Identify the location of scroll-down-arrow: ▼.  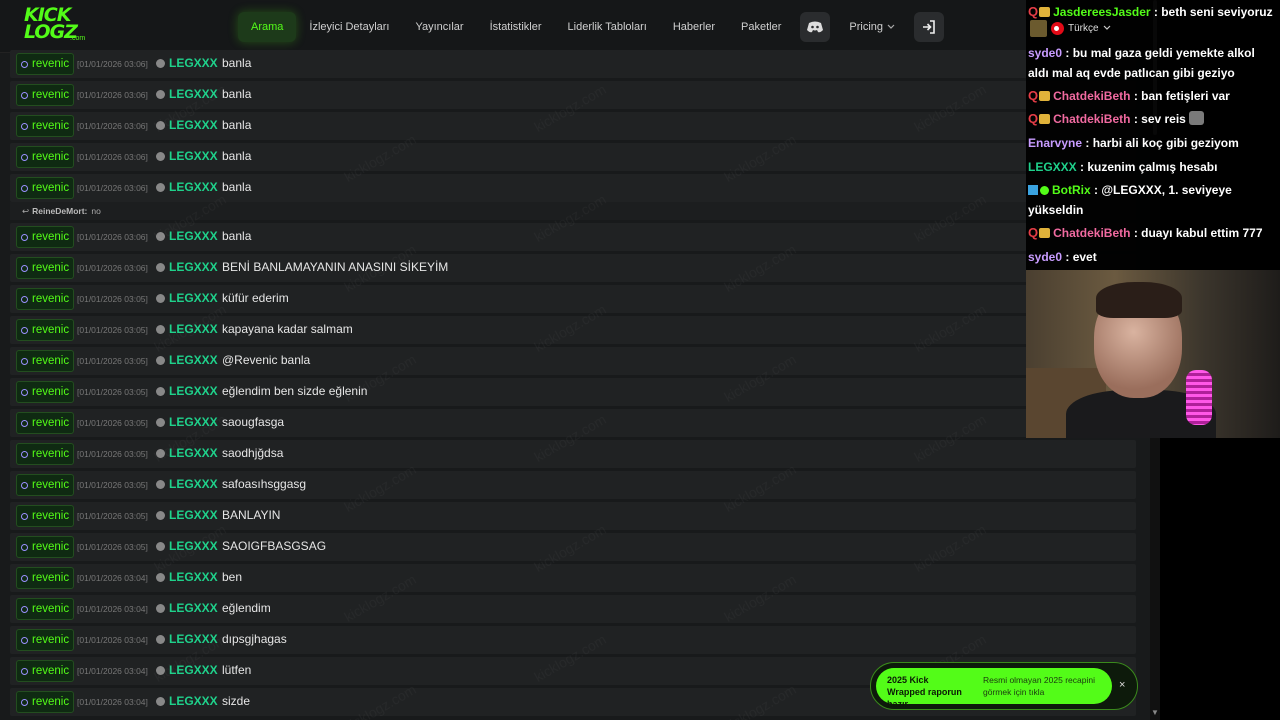
(1155, 713).